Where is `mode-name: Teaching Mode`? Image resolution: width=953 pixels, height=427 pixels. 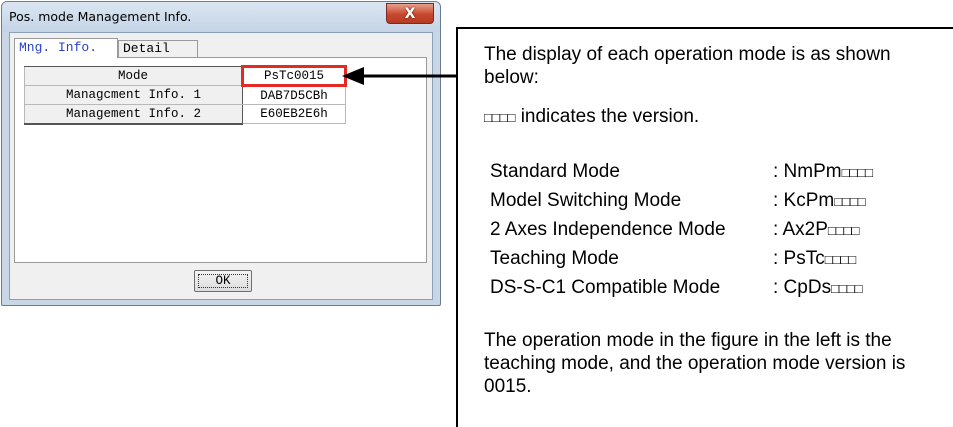
mode-name: Teaching Mode is located at coordinates (554, 258).